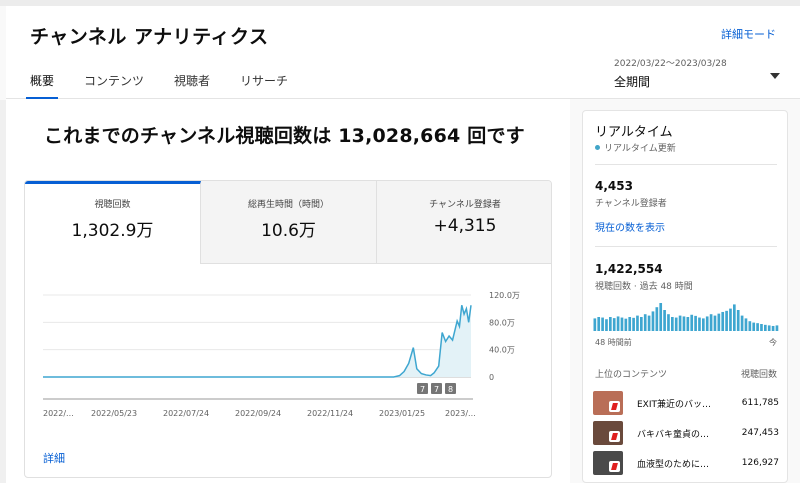 The height and width of the screenshot is (483, 800). What do you see at coordinates (635, 147) in the screenshot?
I see `realtime-status: リアルタイム更新` at bounding box center [635, 147].